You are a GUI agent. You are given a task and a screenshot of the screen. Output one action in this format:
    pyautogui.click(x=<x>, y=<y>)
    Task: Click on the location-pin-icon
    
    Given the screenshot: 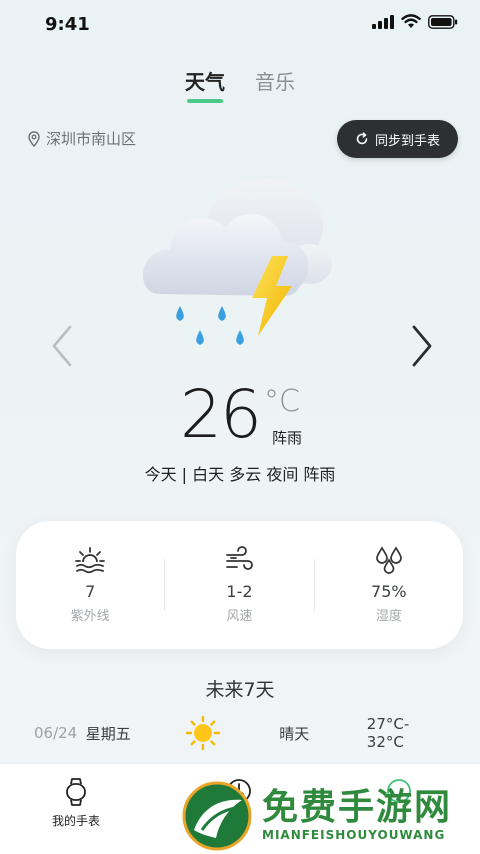 What is the action you would take?
    pyautogui.click(x=34, y=138)
    